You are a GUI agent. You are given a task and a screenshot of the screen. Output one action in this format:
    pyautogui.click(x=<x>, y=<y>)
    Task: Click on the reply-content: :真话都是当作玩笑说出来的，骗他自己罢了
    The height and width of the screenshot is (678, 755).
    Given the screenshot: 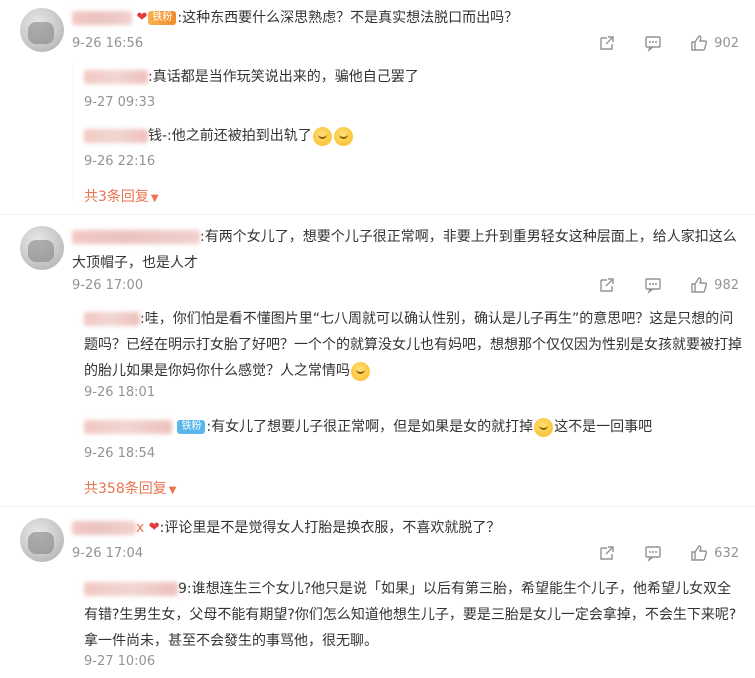 What is the action you would take?
    pyautogui.click(x=283, y=77)
    